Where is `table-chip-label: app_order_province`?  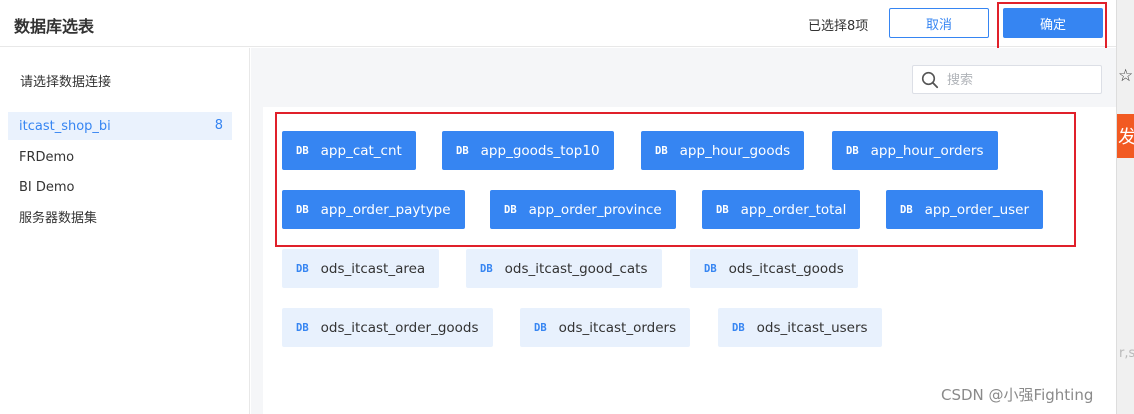
table-chip-label: app_order_province is located at coordinates (595, 209).